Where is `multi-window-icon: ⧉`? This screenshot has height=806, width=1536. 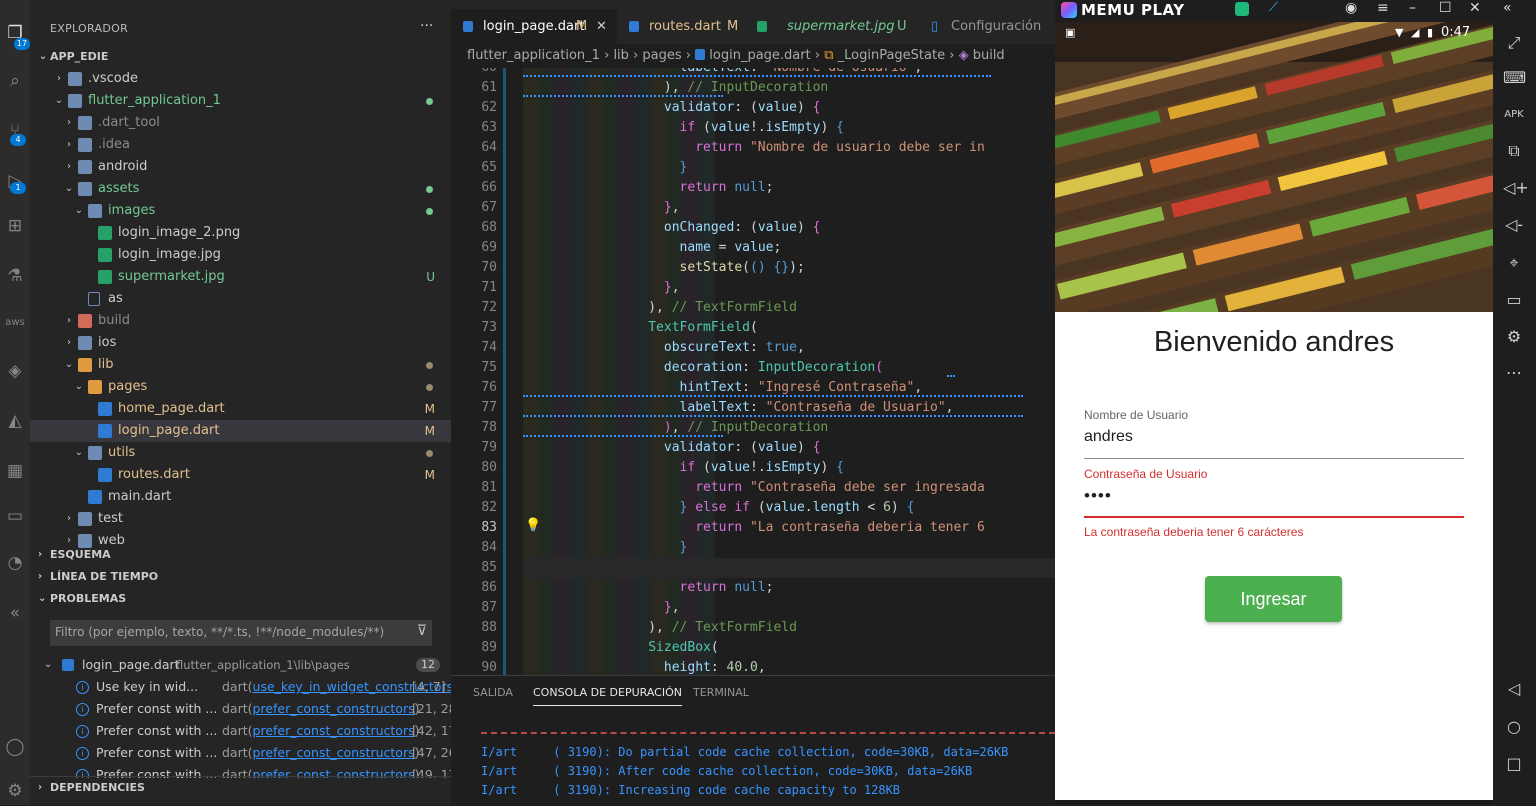 multi-window-icon: ⧉ is located at coordinates (1514, 151).